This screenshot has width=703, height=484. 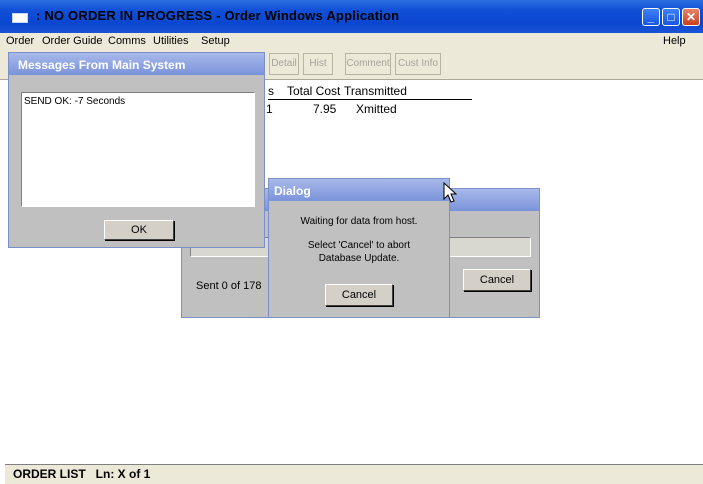 I want to click on column-header-transmitted: Transmitted, so click(x=375, y=91).